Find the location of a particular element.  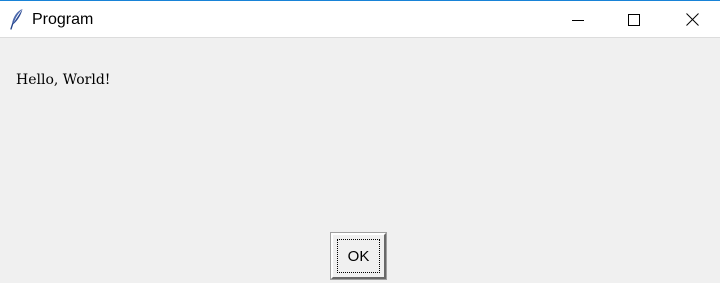

maximize-icon is located at coordinates (634, 19).